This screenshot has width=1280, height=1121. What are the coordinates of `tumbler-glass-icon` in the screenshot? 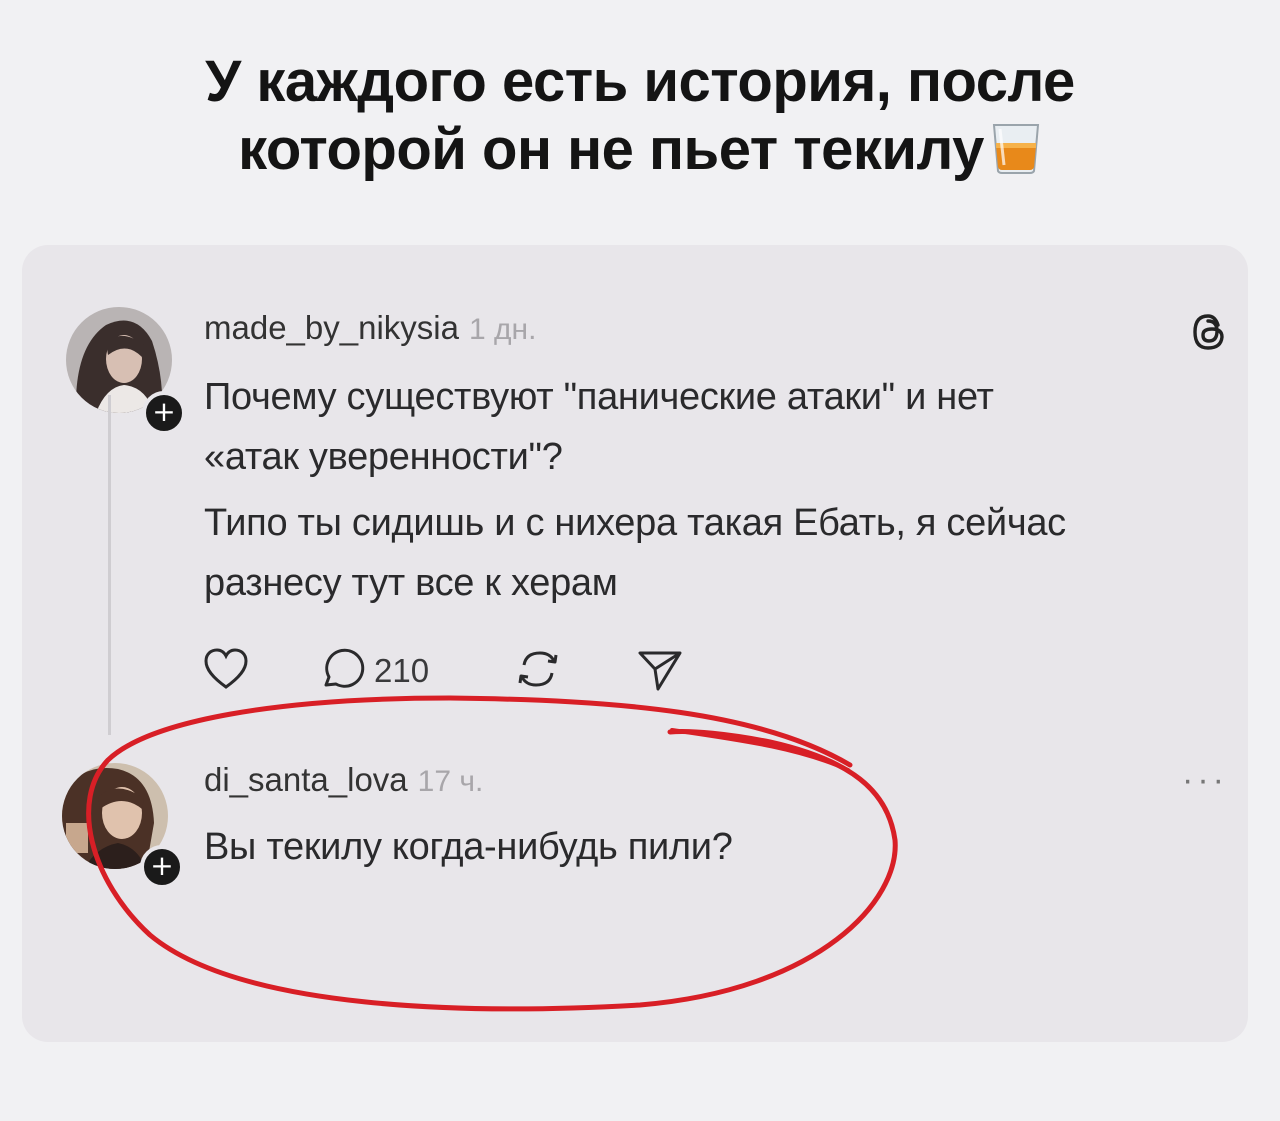 It's located at (1016, 155).